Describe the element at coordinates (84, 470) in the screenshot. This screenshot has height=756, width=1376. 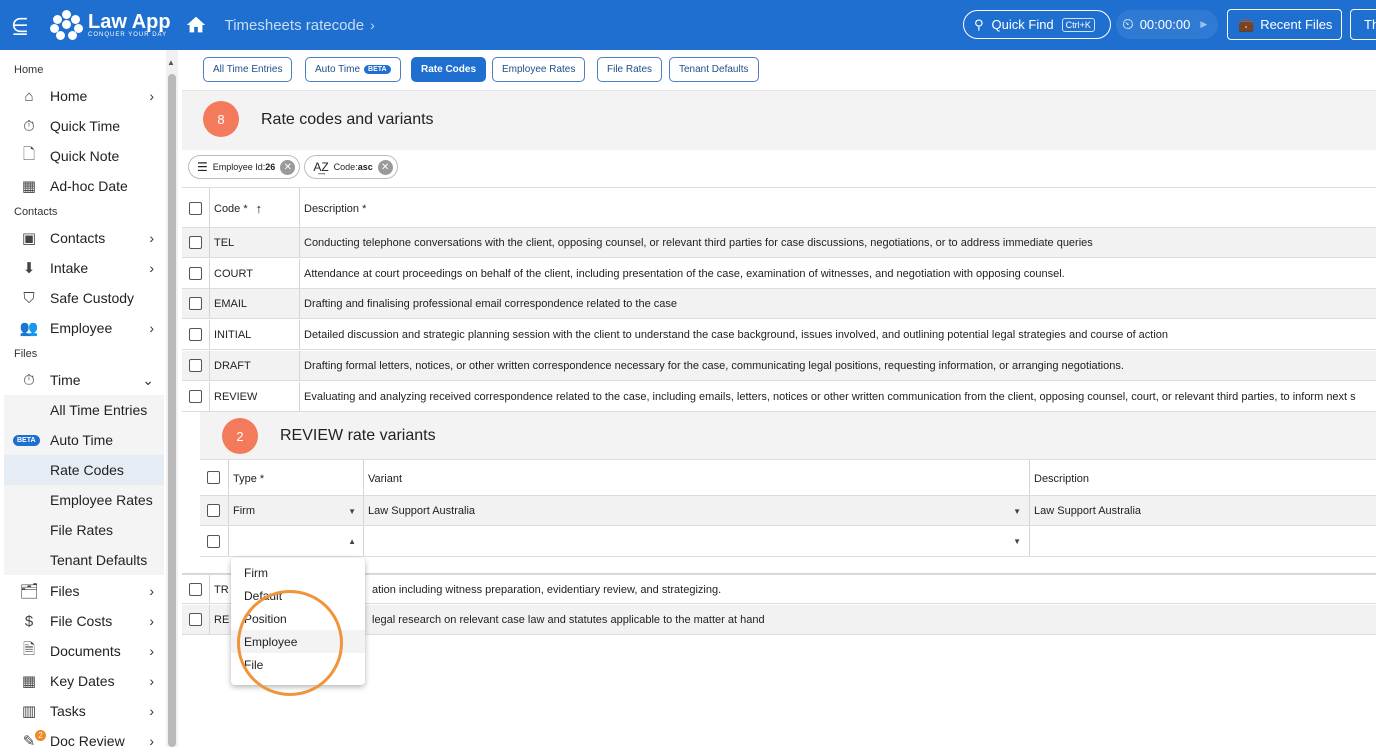
I see `sidebar-item-rate-codes: Rate Codes` at that location.